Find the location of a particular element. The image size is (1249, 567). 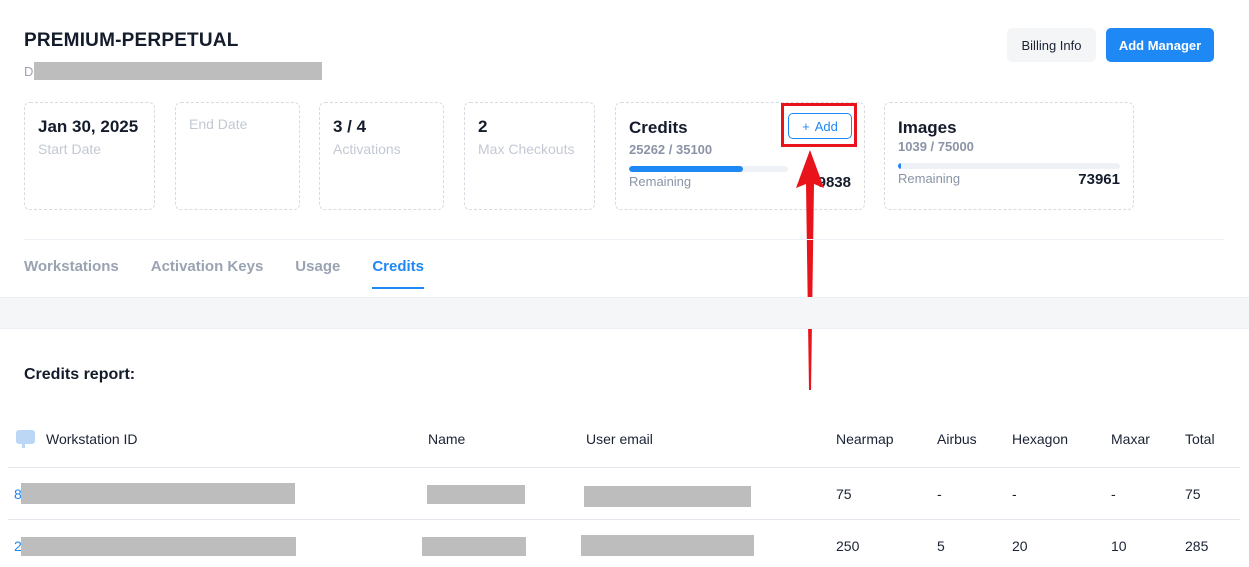

col-hexagon: Hexagon is located at coordinates (1040, 439).